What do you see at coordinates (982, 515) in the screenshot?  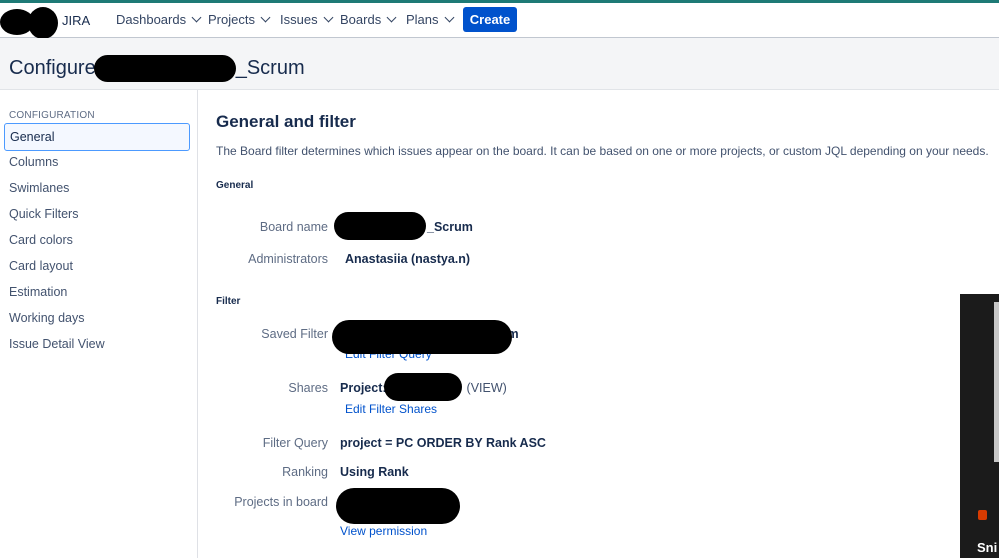 I see `app-icon` at bounding box center [982, 515].